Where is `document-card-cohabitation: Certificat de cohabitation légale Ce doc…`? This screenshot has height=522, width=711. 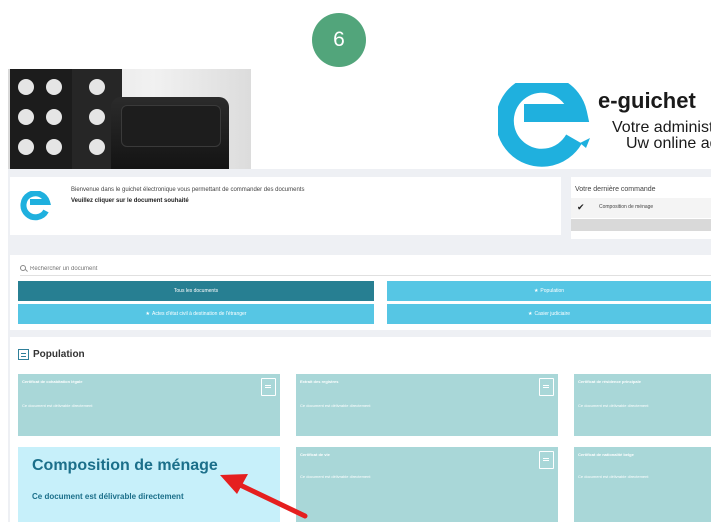
document-card-cohabitation: Certificat de cohabitation légale Ce doc… is located at coordinates (149, 405).